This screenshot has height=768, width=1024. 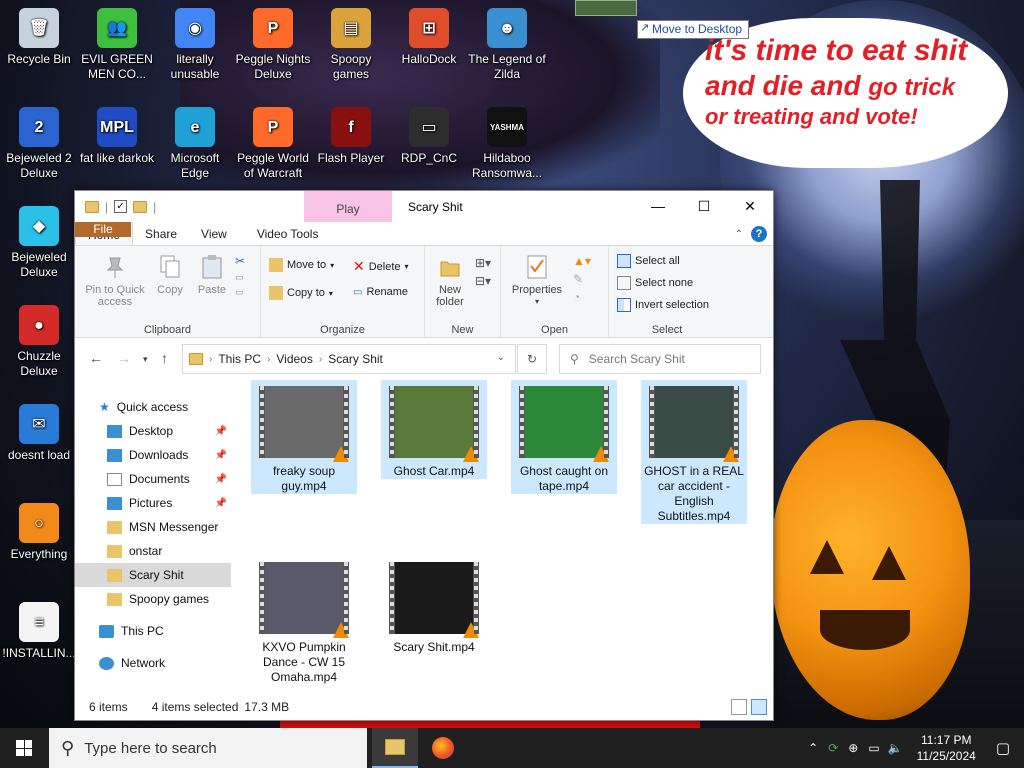 I want to click on close-button: ✕, so click(x=750, y=206).